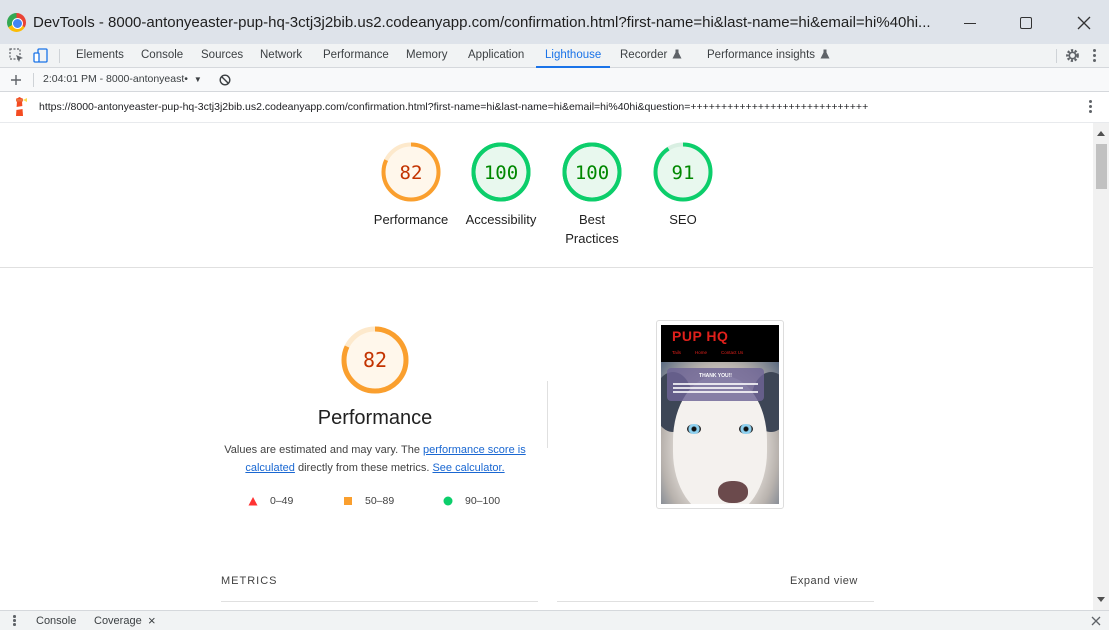 This screenshot has width=1109, height=630. What do you see at coordinates (715, 376) in the screenshot?
I see `screenshot-card-title: THANK YOU!!` at bounding box center [715, 376].